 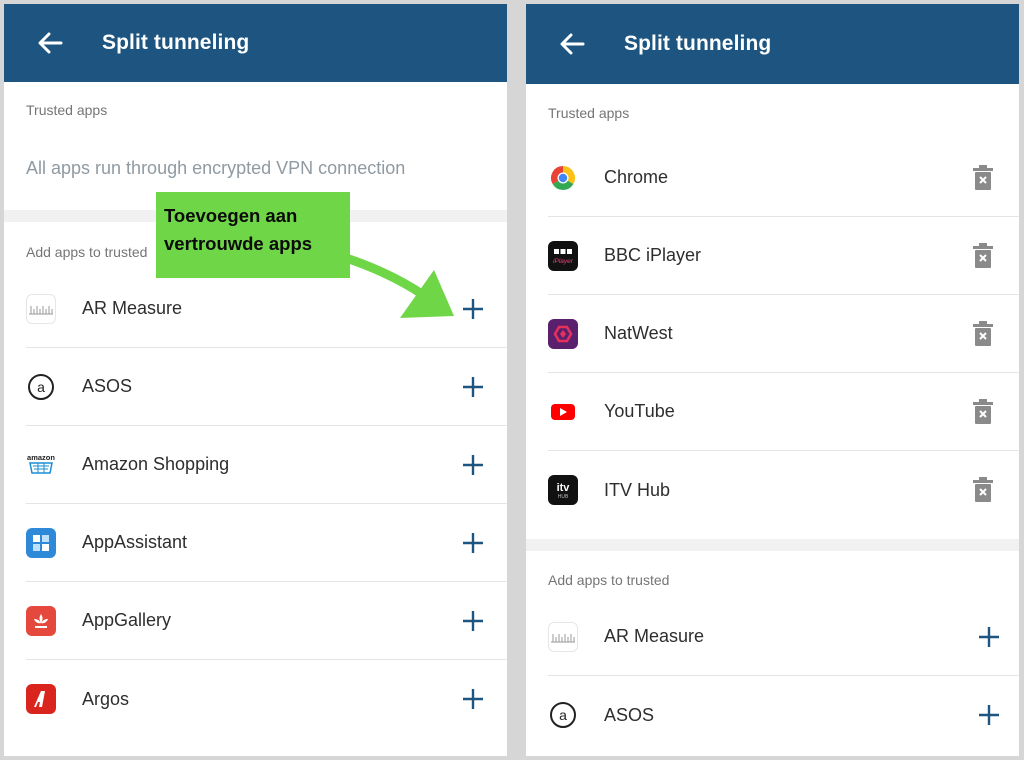 What do you see at coordinates (231, 215) in the screenshot?
I see `callout-line-1: Toevoegen aan` at bounding box center [231, 215].